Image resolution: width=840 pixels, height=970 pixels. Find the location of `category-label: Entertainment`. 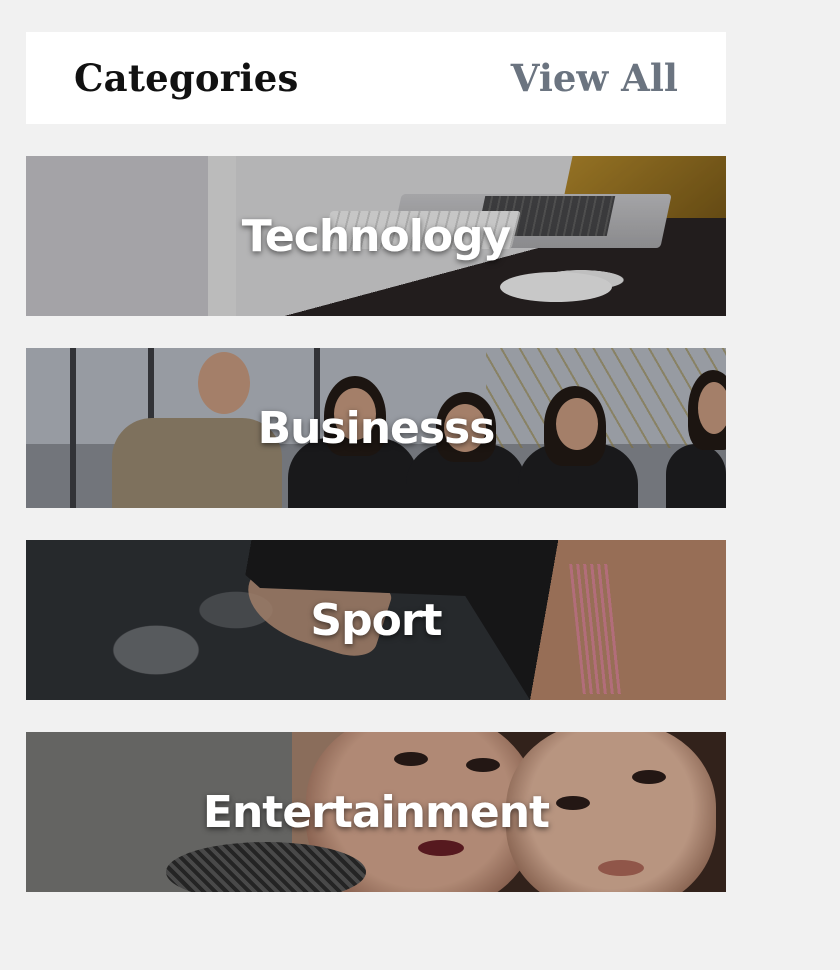

category-label: Entertainment is located at coordinates (376, 812).